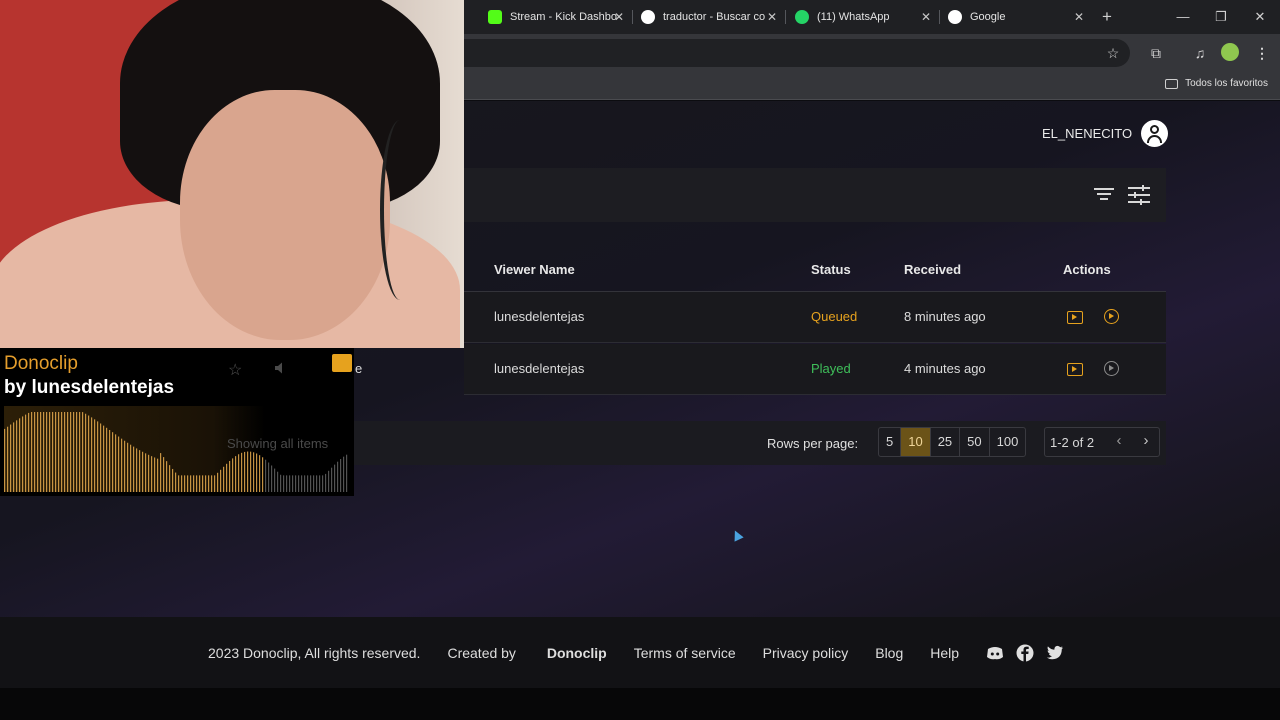 The width and height of the screenshot is (1280, 720). Describe the element at coordinates (806, 653) in the screenshot. I see `privacy-link: Privacy policy` at that location.